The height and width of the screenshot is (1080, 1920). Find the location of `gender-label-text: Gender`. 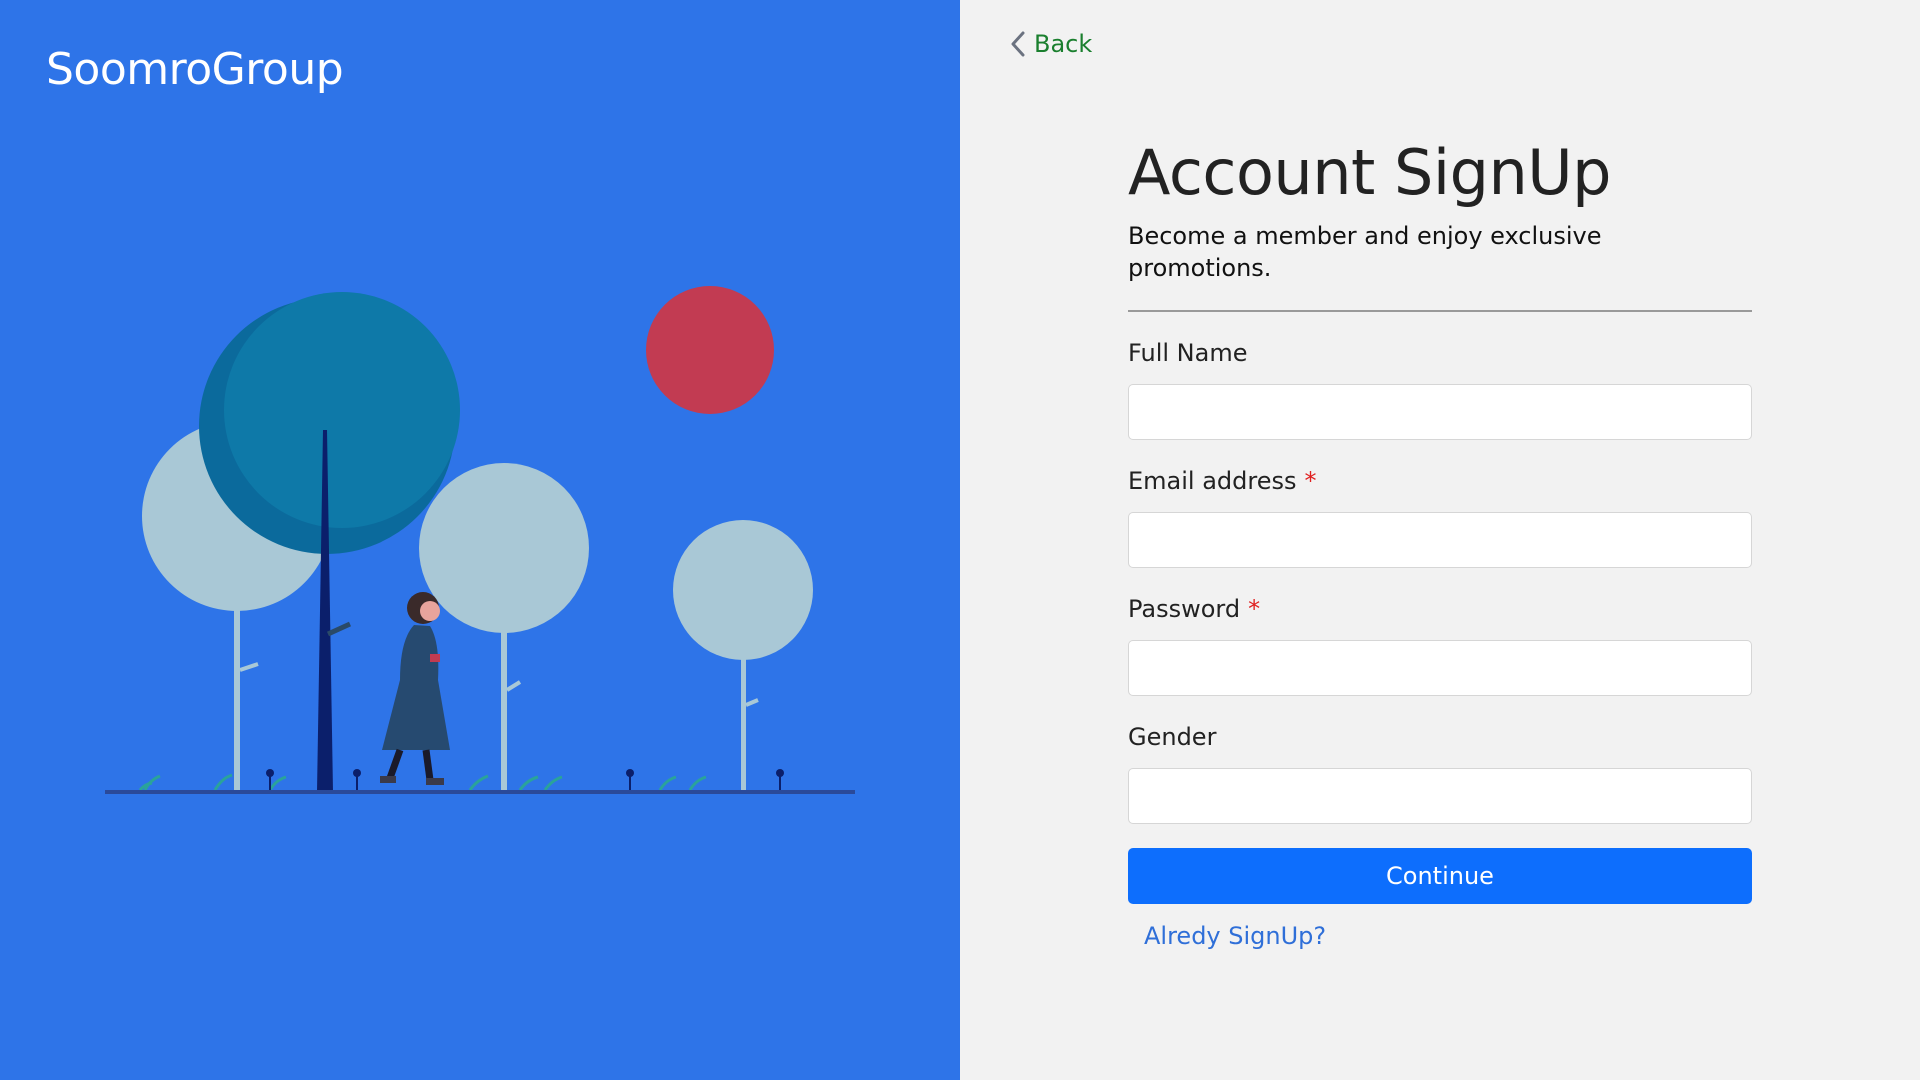

gender-label-text: Gender is located at coordinates (1172, 737).